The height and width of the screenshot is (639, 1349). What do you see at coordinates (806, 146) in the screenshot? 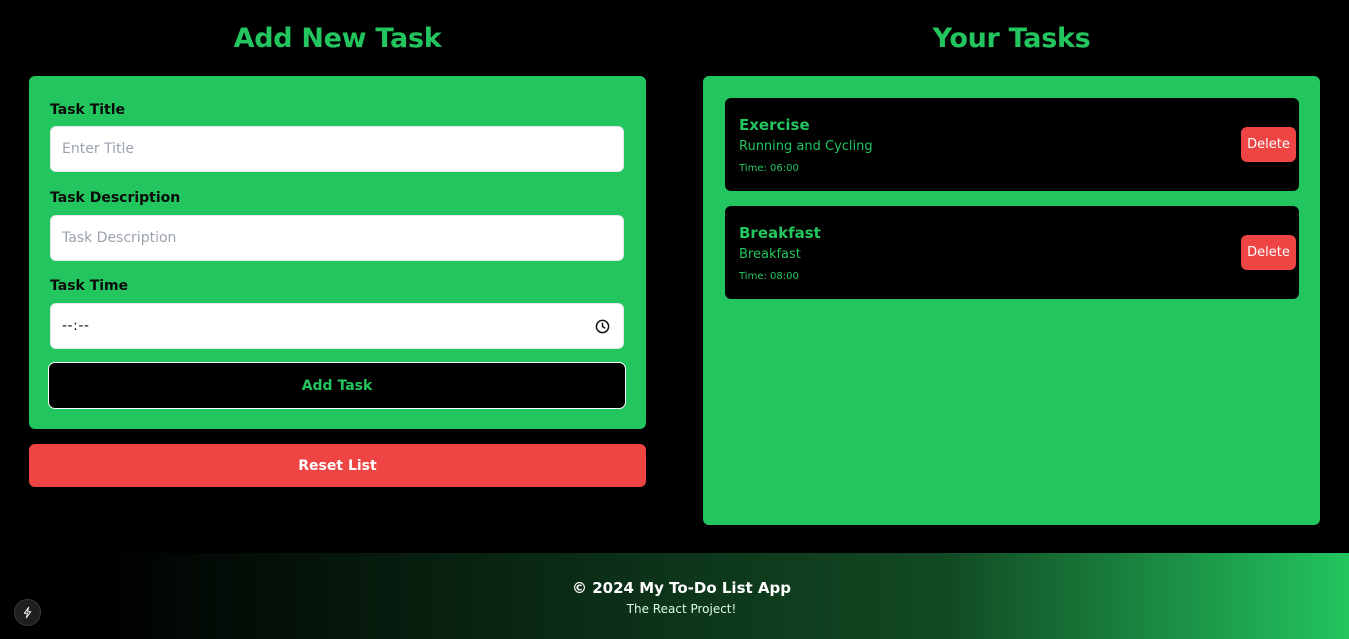
I see `task-description: Running and Cycling` at bounding box center [806, 146].